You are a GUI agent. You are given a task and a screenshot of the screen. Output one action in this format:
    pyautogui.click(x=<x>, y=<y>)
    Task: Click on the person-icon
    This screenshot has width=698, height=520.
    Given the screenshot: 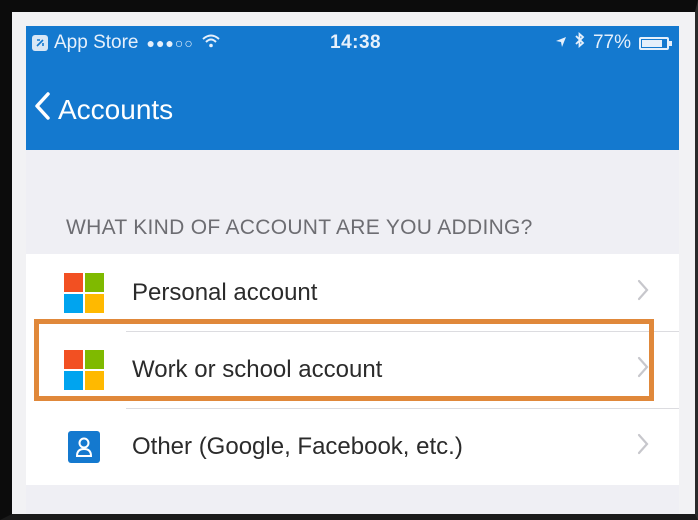 What is the action you would take?
    pyautogui.click(x=84, y=446)
    